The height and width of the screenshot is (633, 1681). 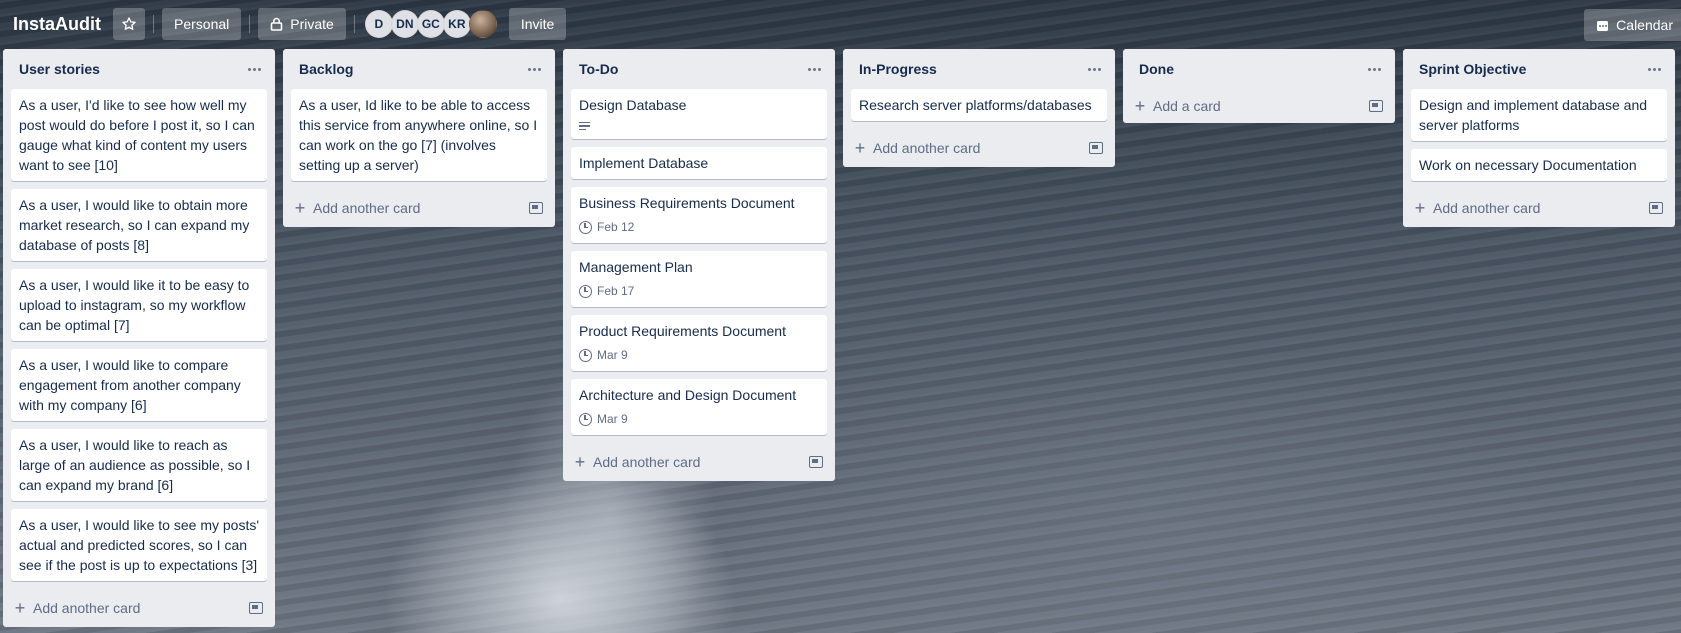 I want to click on privacy-button: Private, so click(x=302, y=24).